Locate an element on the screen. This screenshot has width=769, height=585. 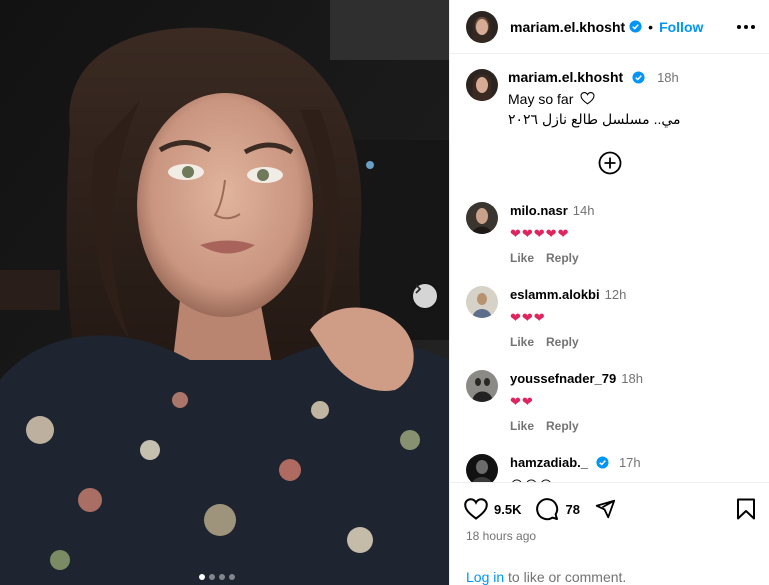
likes-count: 9.5K is located at coordinates (507, 509).